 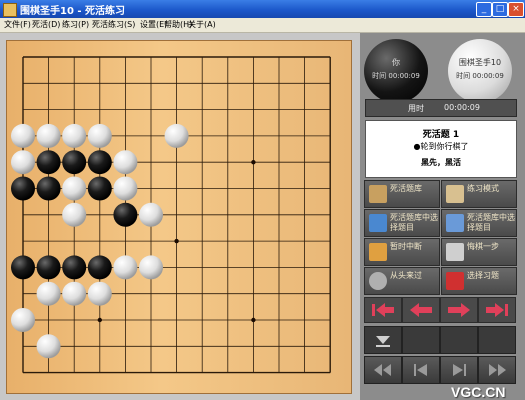 What do you see at coordinates (202, 24) in the screenshot?
I see `menu-about: 关于(A)` at bounding box center [202, 24].